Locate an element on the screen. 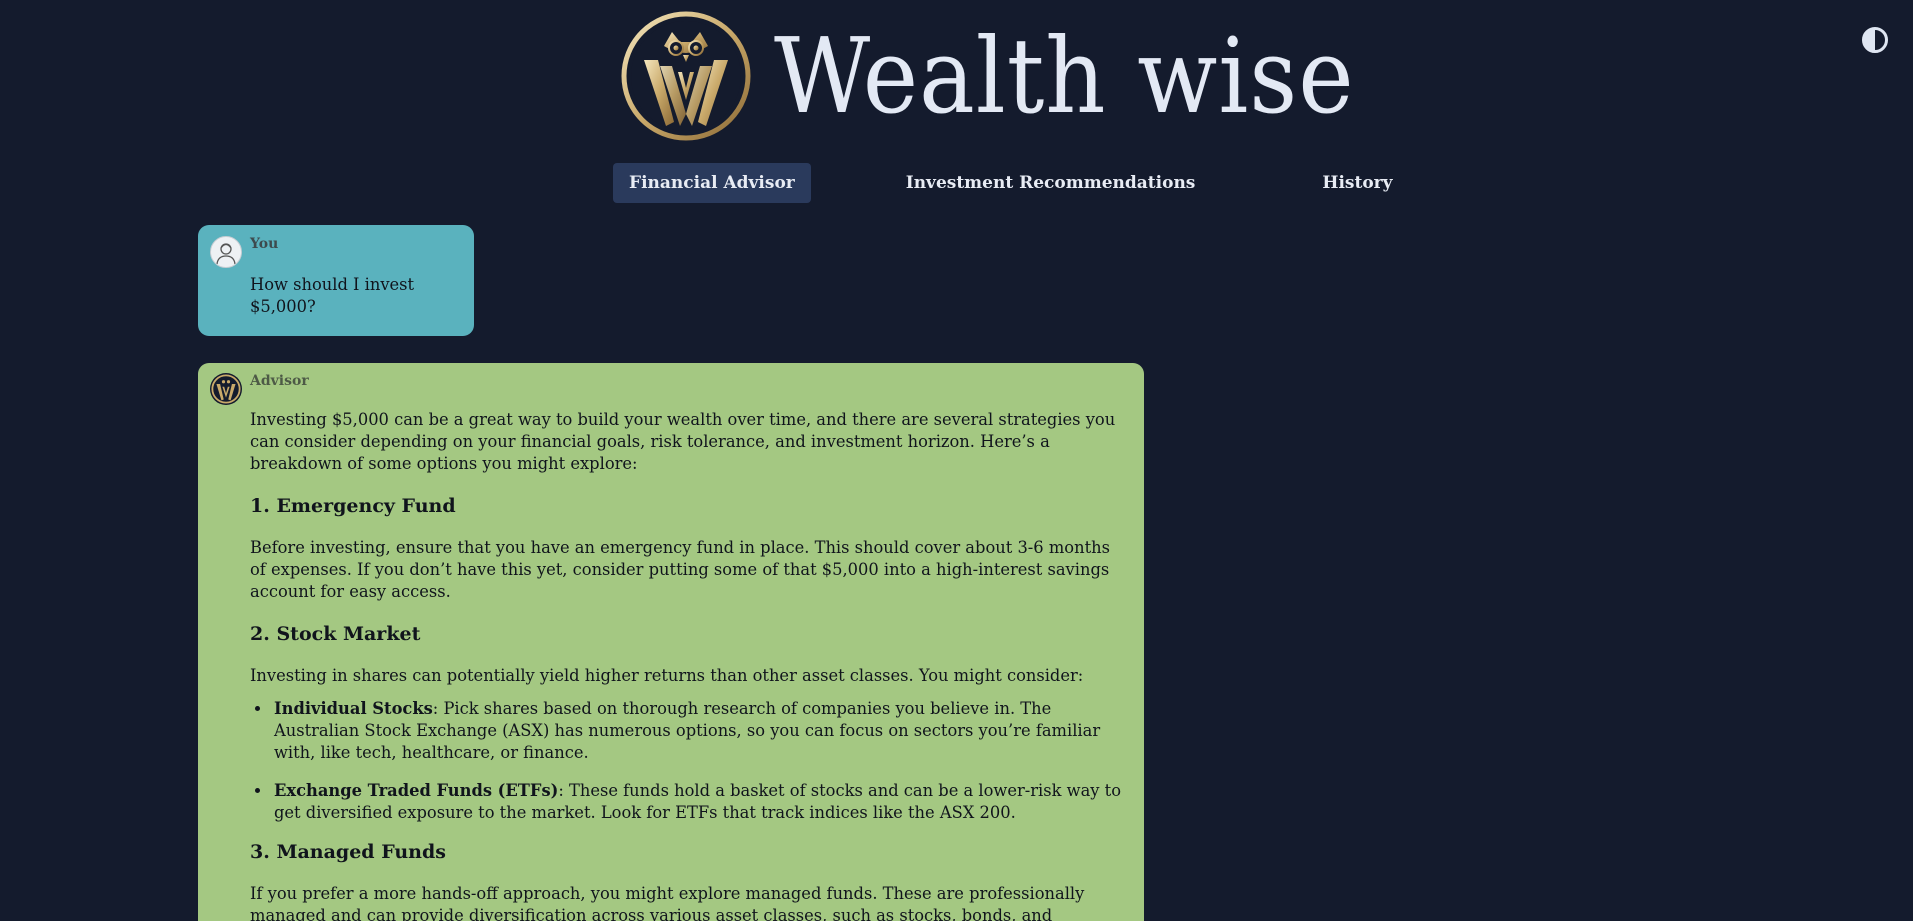 This screenshot has height=921, width=1913. user-message-text: How should I invest $5,000? is located at coordinates (332, 295).